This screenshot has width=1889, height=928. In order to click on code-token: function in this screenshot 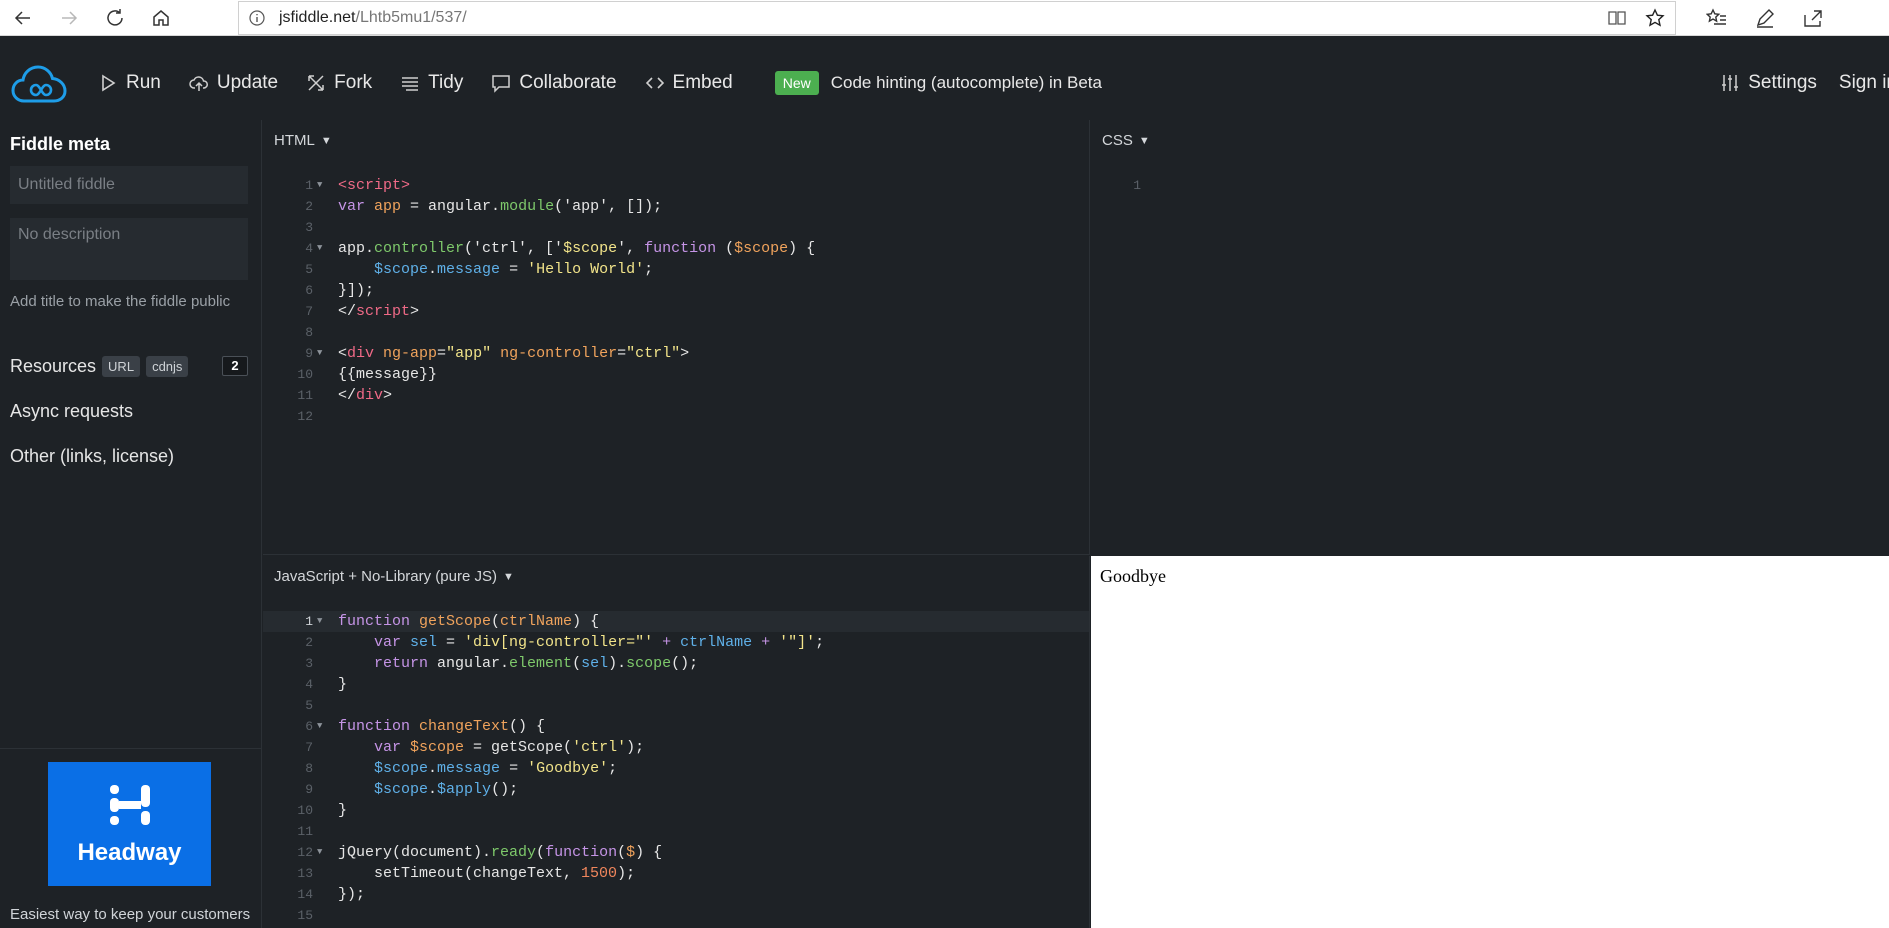, I will do `click(379, 621)`.